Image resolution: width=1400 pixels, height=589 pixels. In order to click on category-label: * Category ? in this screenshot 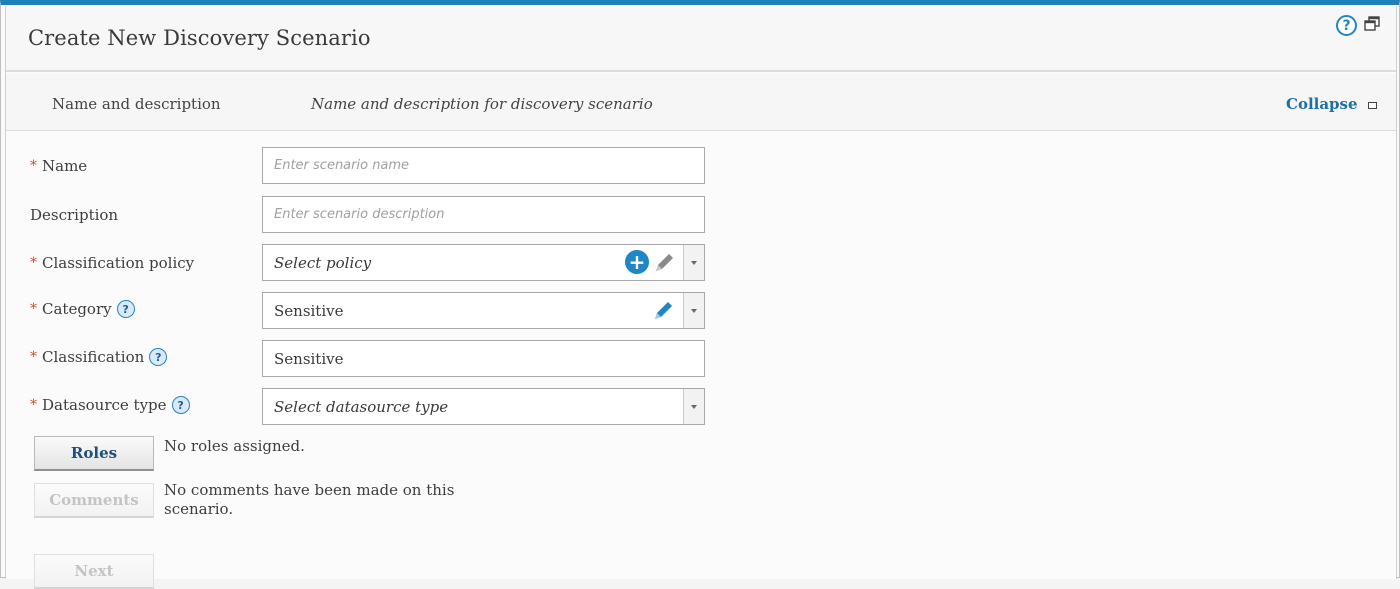, I will do `click(82, 309)`.